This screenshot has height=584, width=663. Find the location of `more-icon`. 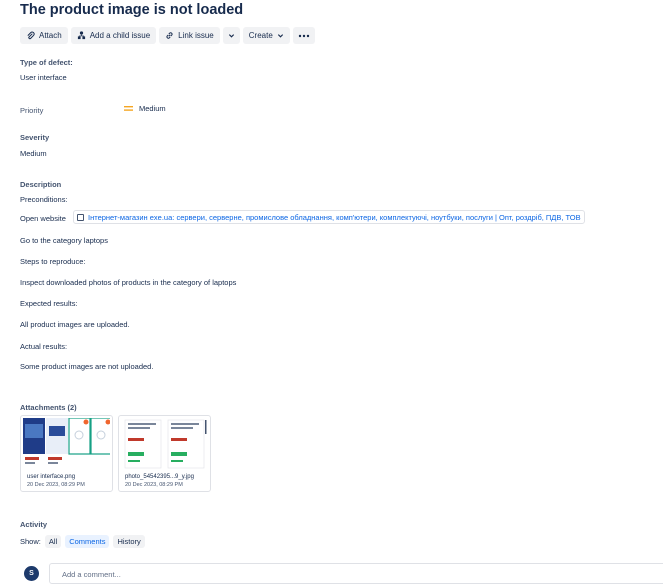

more-icon is located at coordinates (303, 35).